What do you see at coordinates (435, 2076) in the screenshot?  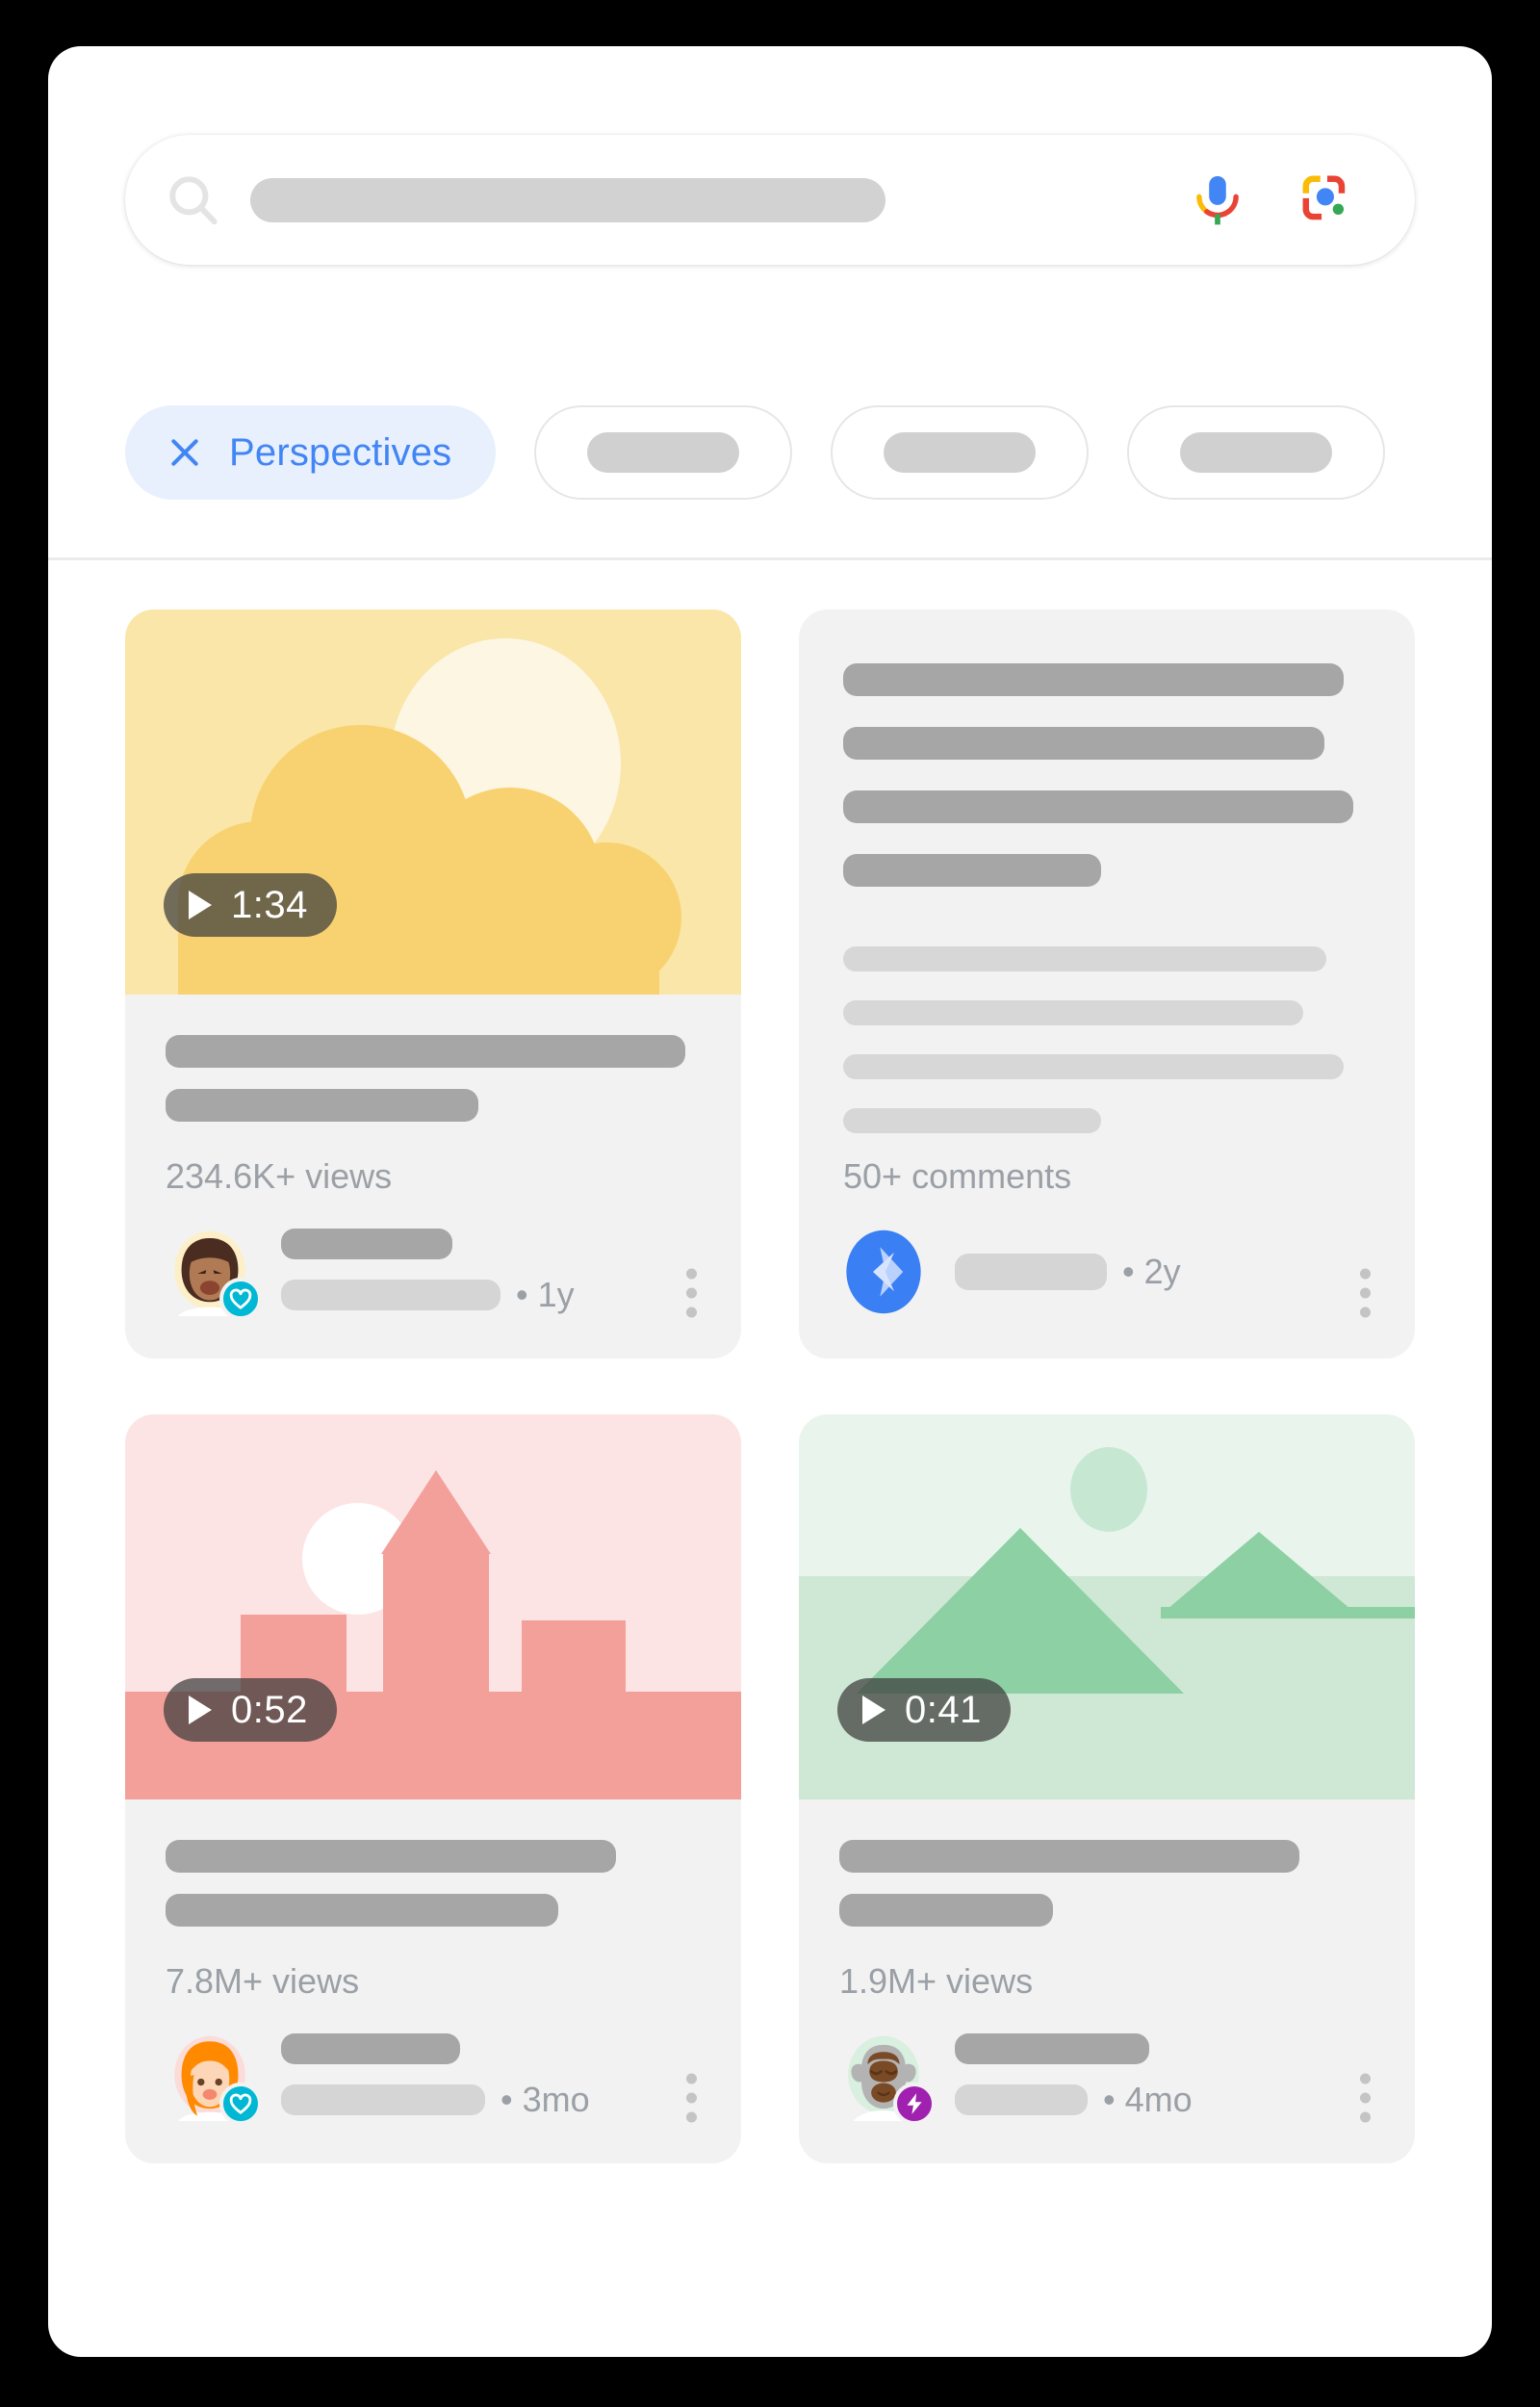 I see `card-footer-lines: • 3mo` at bounding box center [435, 2076].